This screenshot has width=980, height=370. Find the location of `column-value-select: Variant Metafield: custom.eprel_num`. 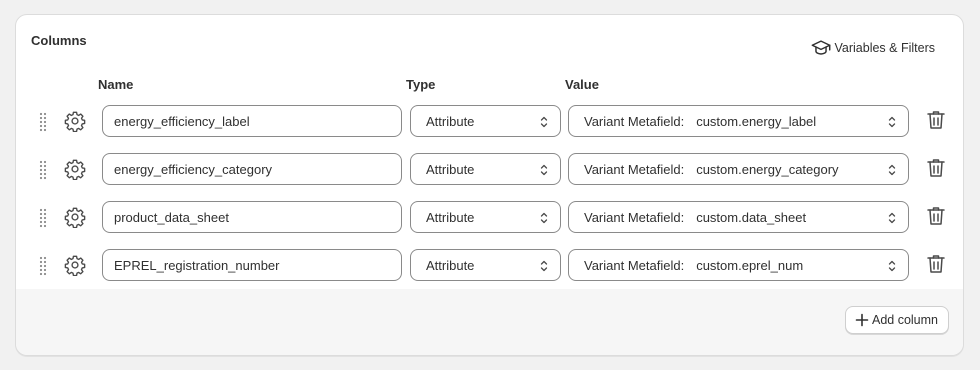

column-value-select: Variant Metafield: custom.eprel_num is located at coordinates (738, 265).